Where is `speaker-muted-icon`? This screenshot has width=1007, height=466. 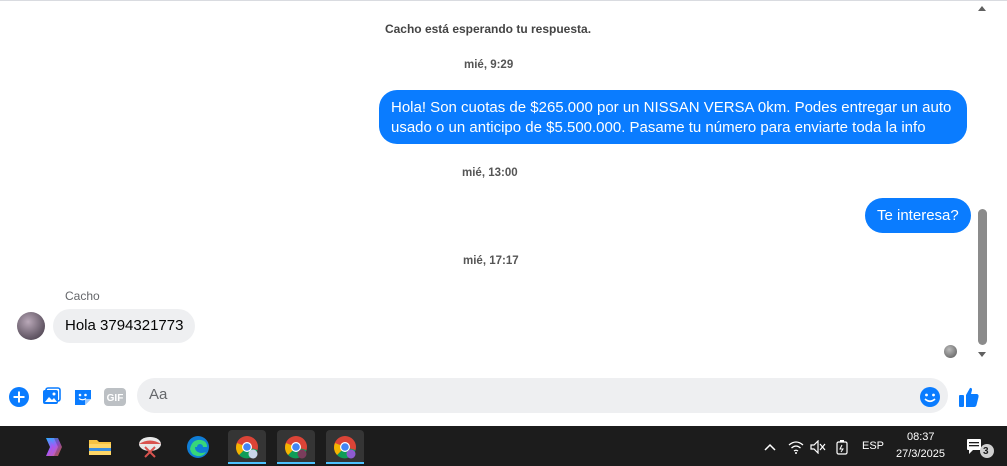 speaker-muted-icon is located at coordinates (818, 447).